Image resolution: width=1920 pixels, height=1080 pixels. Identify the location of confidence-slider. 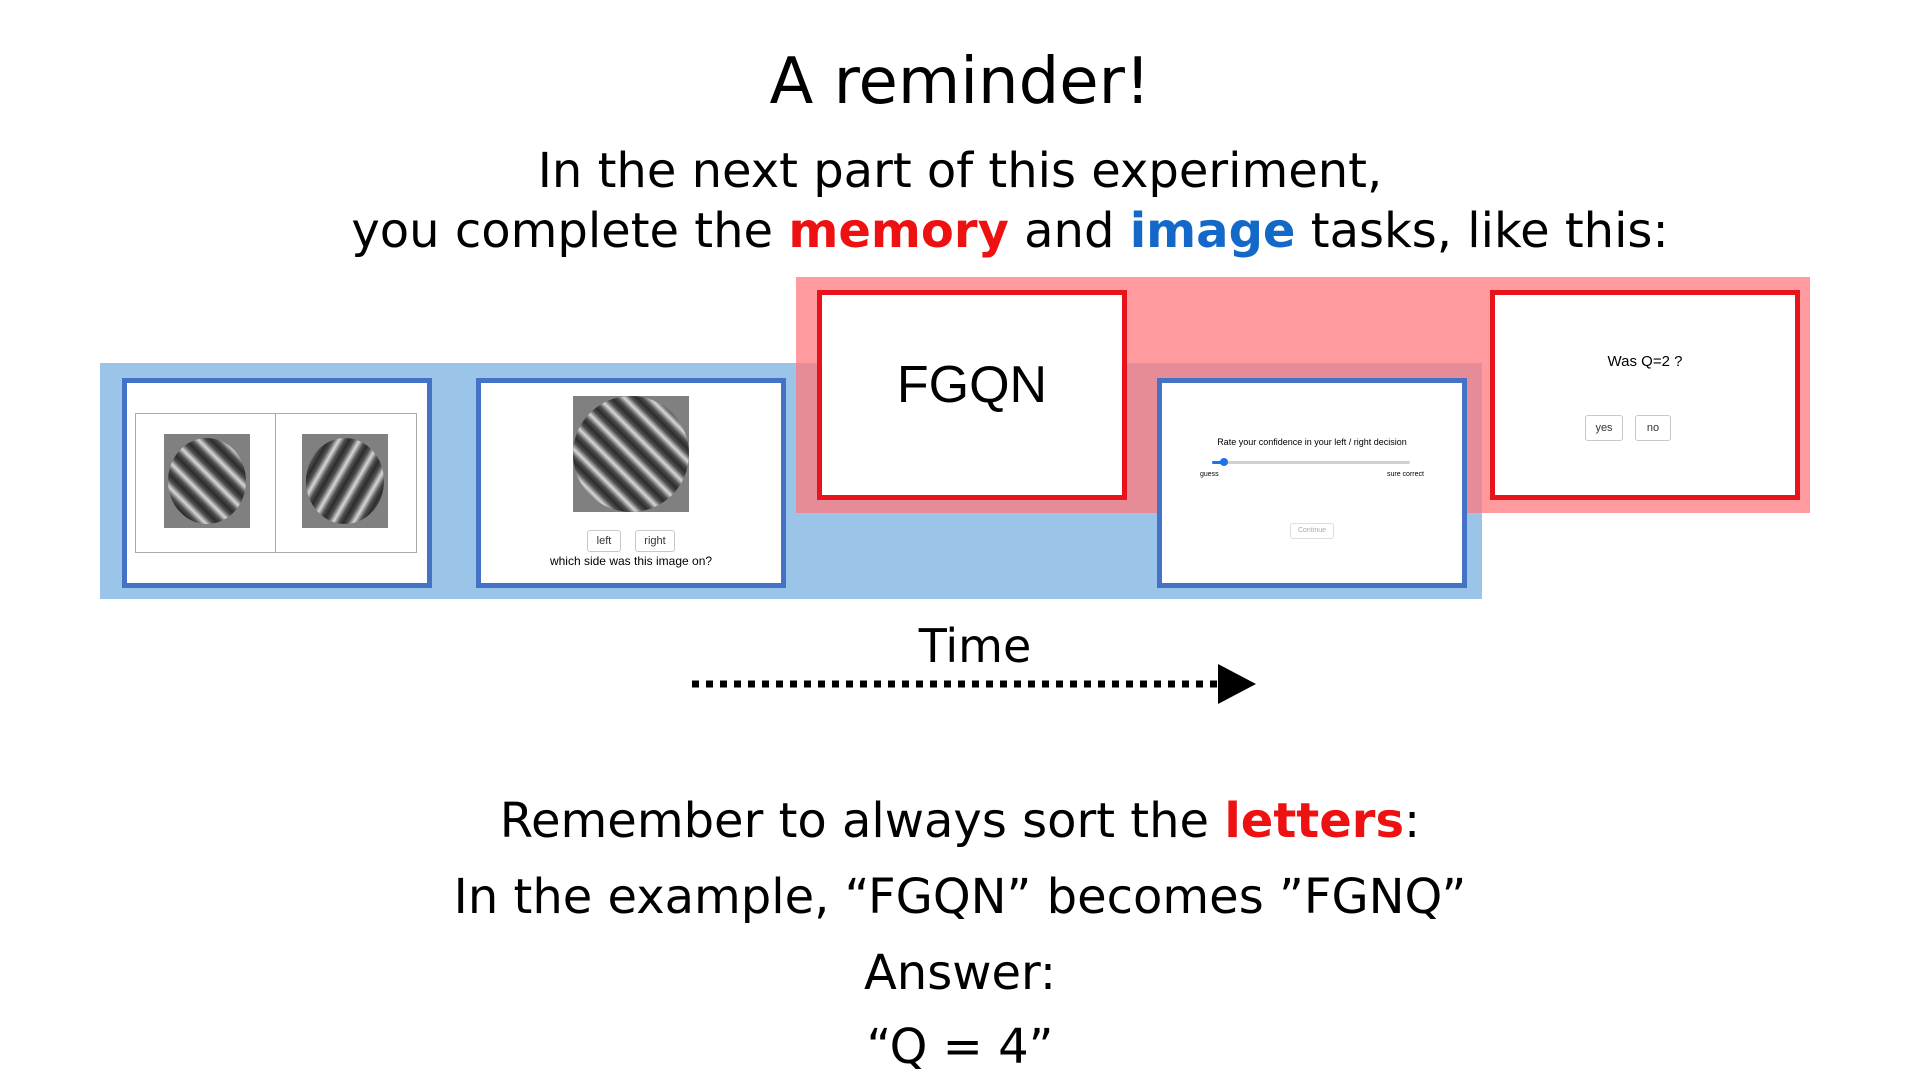
(1311, 462).